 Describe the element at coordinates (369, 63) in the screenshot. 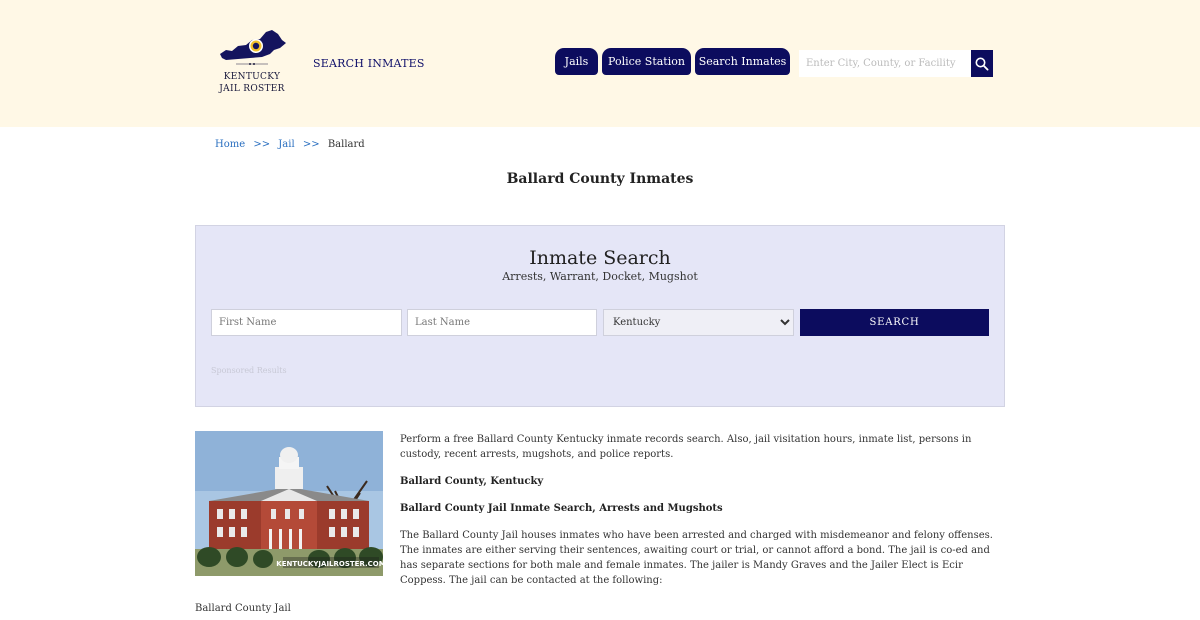

I see `search-inmates-link: SEARCH INMATES` at that location.